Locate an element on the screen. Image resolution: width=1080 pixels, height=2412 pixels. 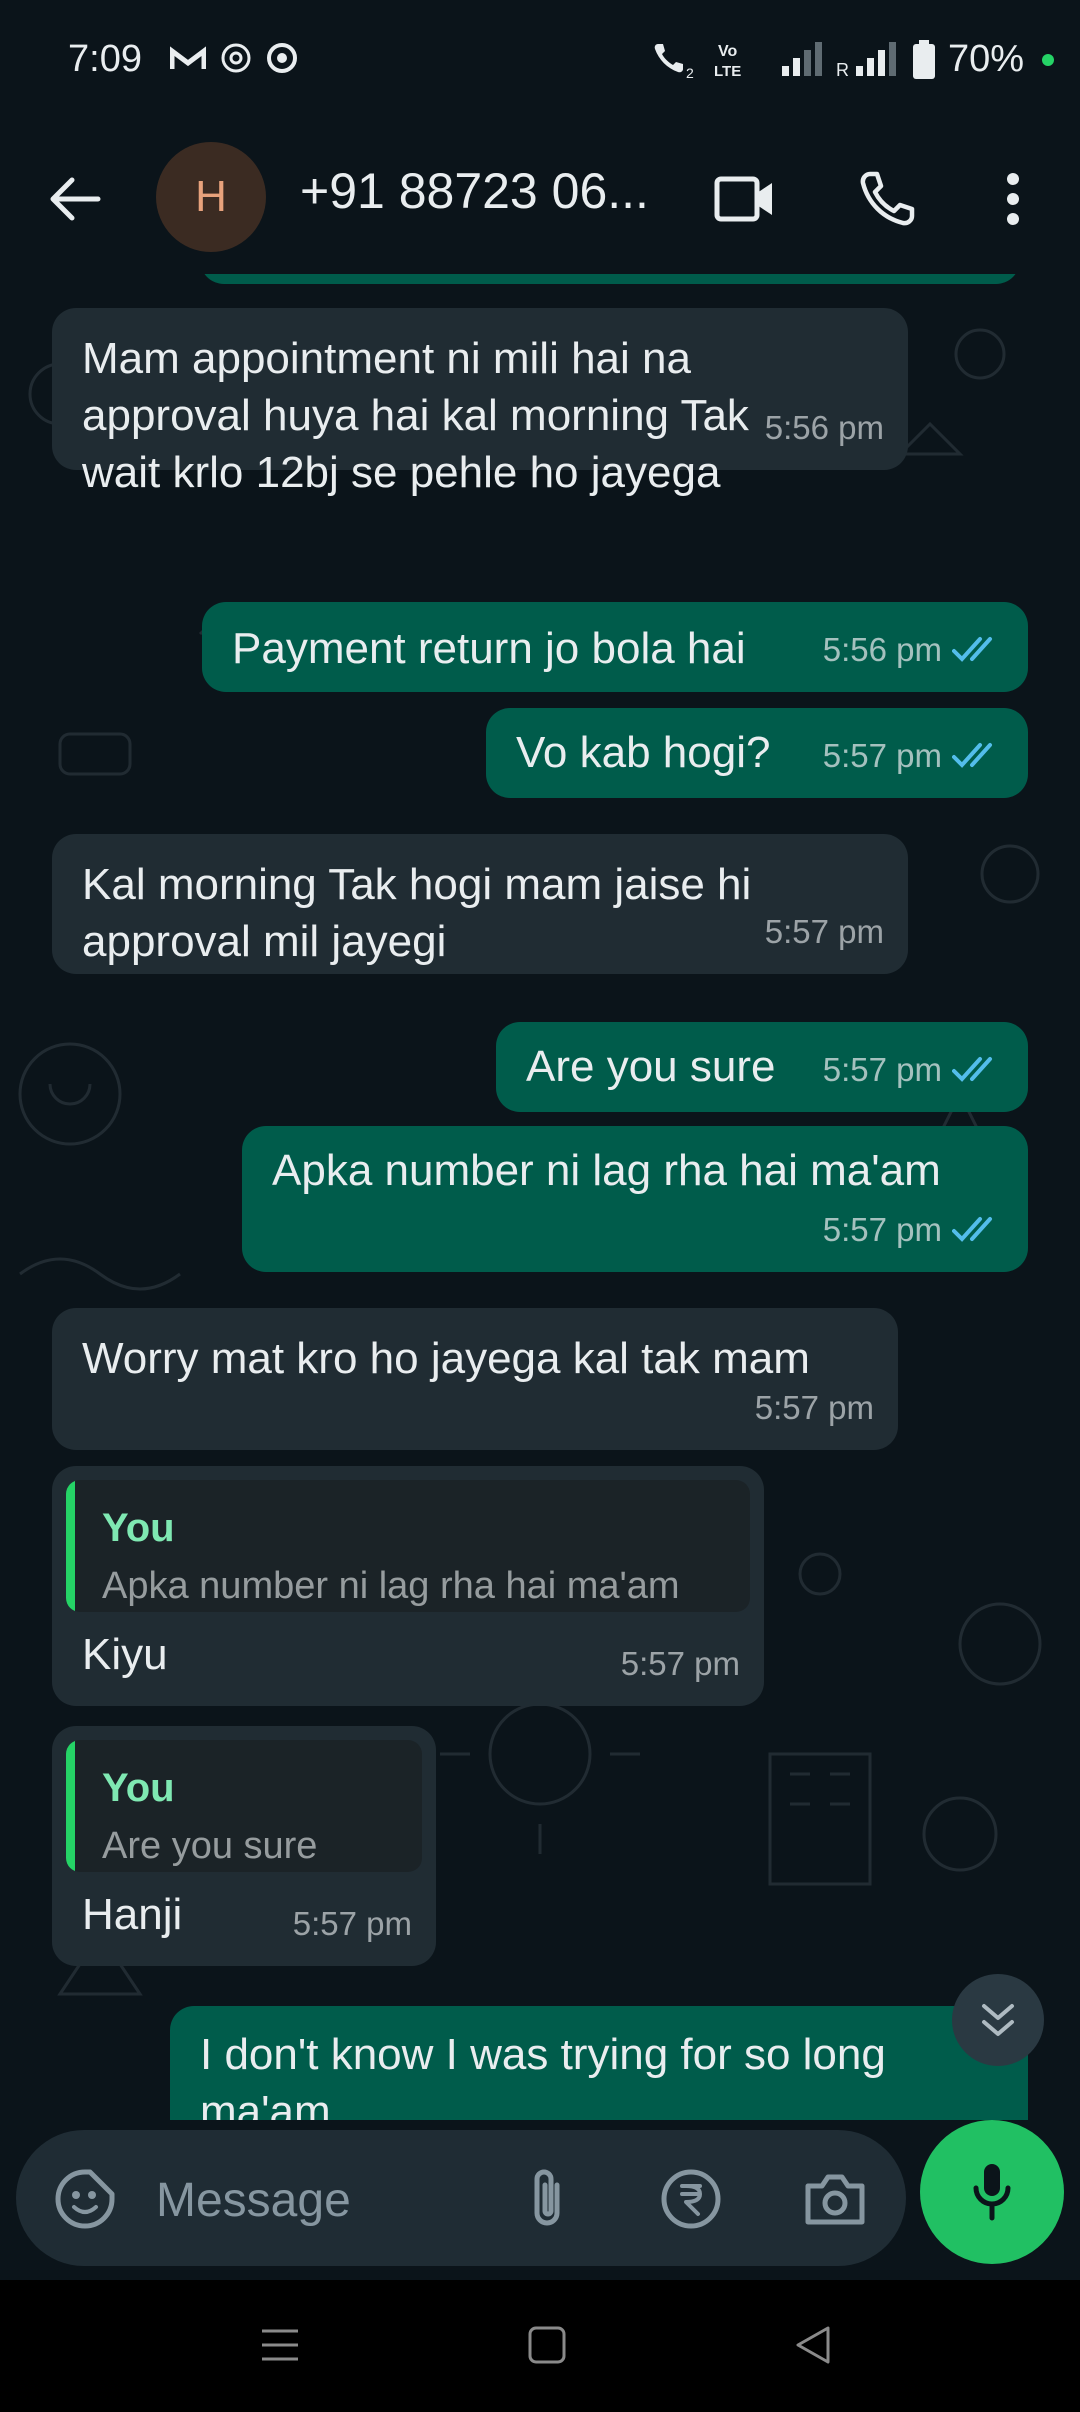
more-vertical-icon is located at coordinates (1013, 199).